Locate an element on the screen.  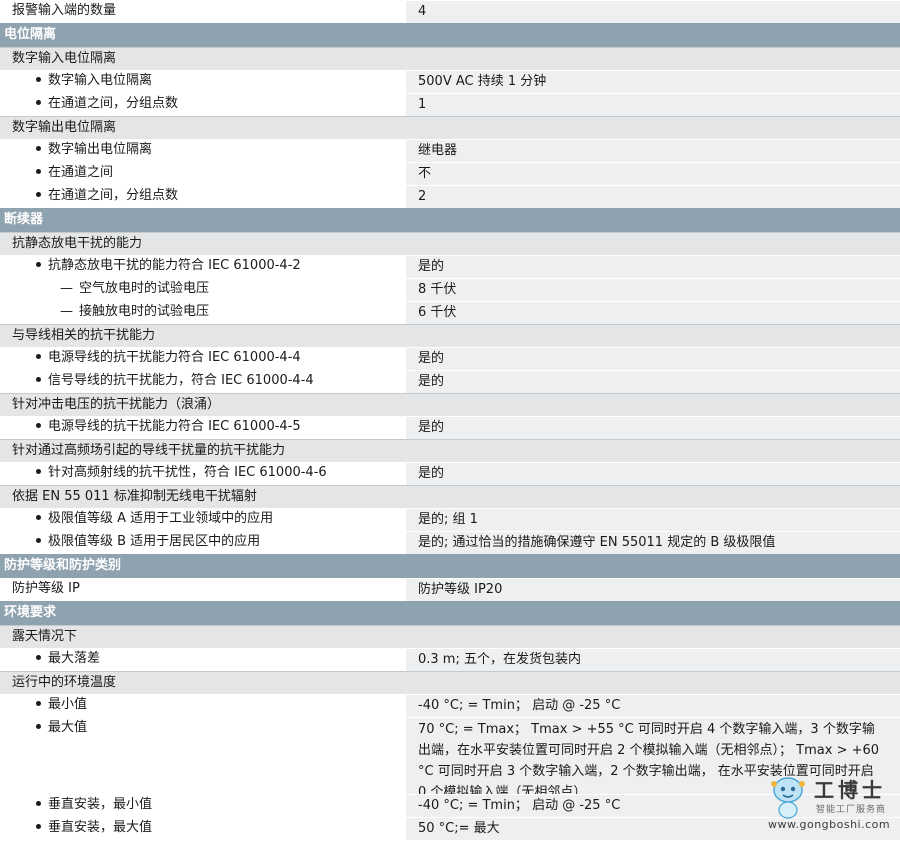
spec-label: 极限值等级 B 适用于居民区中的应用 is located at coordinates (203, 542).